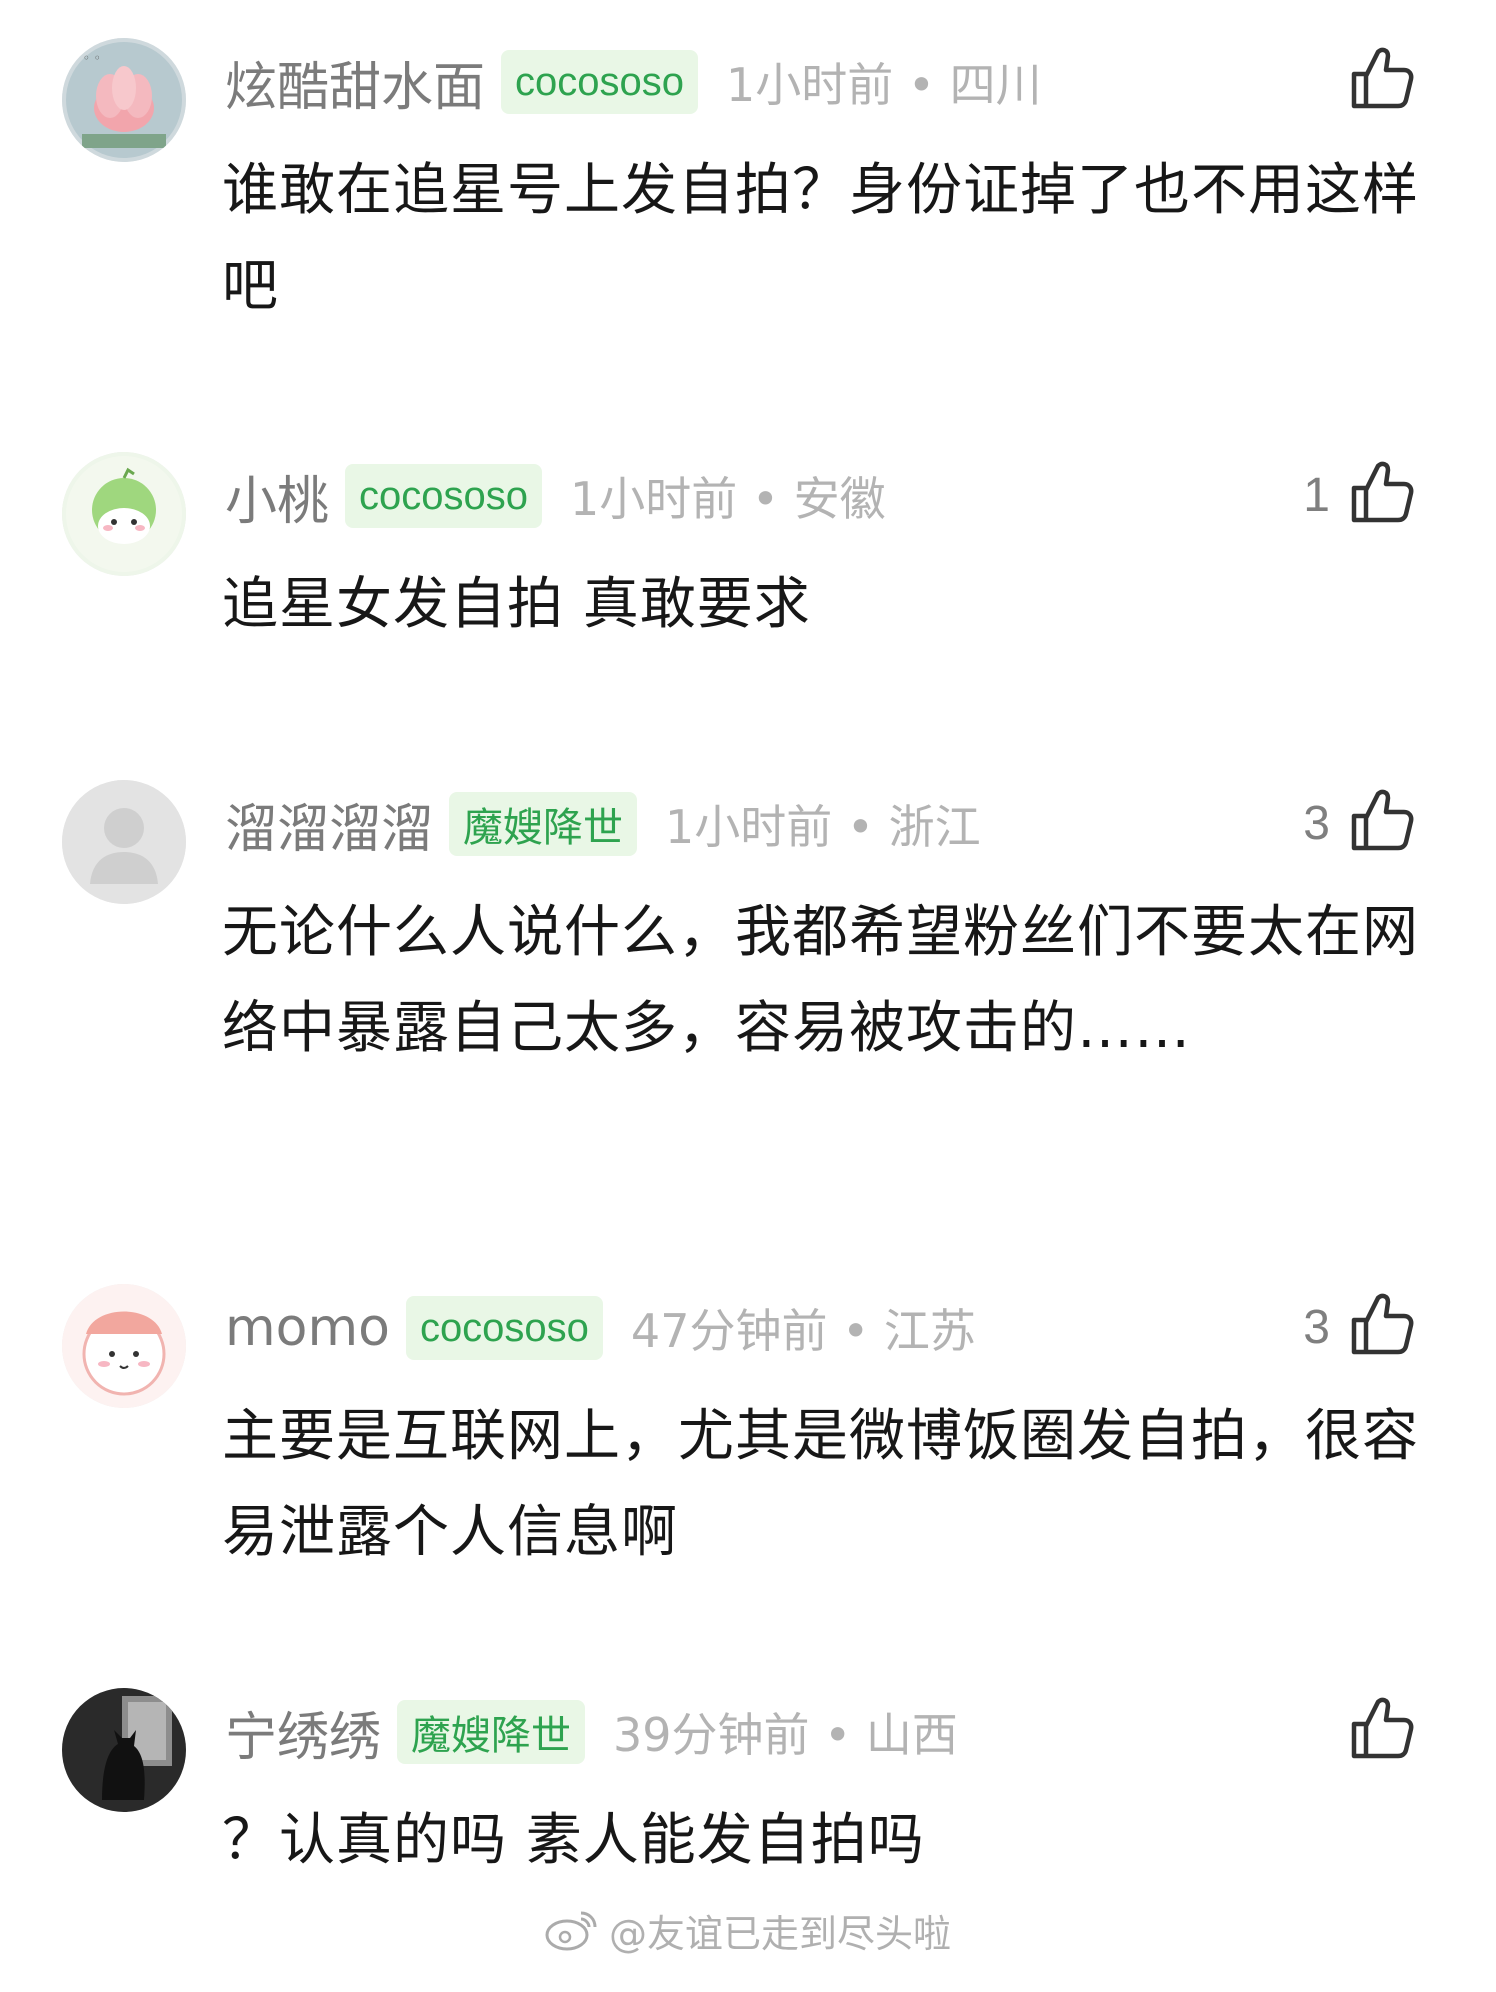 The height and width of the screenshot is (1992, 1496). I want to click on avatar: ◦ ◦ ◦, so click(124, 100).